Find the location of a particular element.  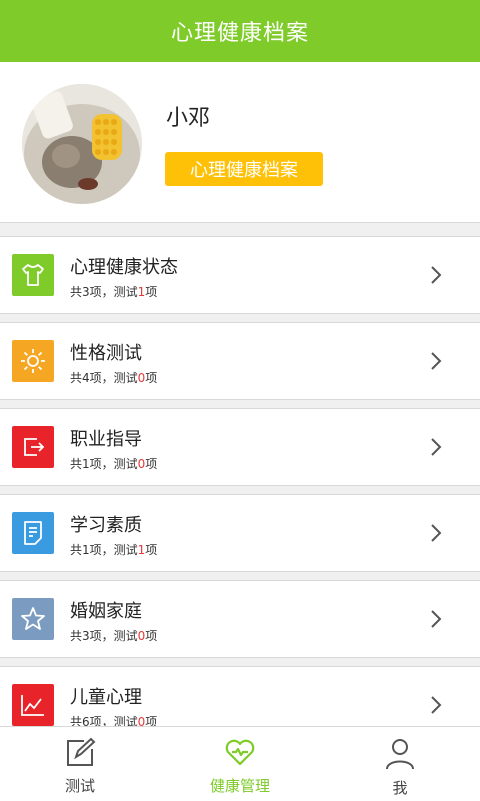

item-title: 心理健康状态 is located at coordinates (124, 267).